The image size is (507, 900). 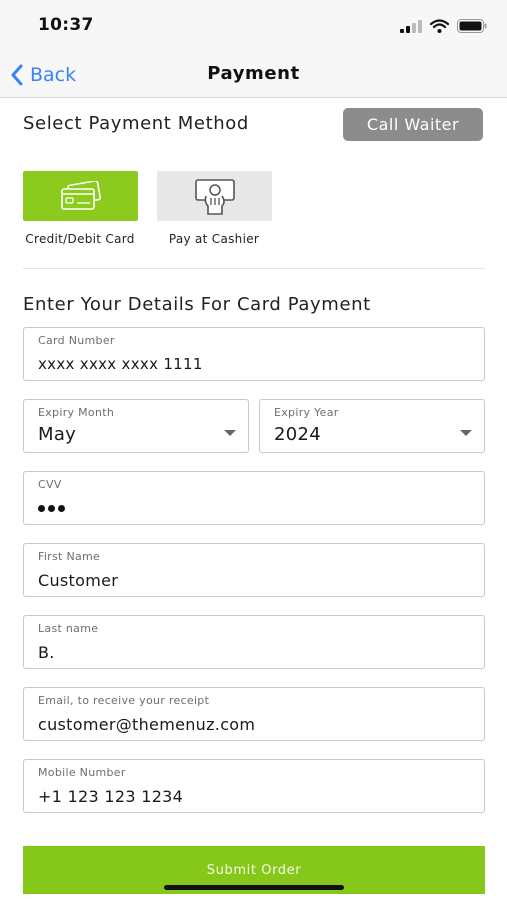 I want to click on first-name-label: First Name, so click(x=69, y=556).